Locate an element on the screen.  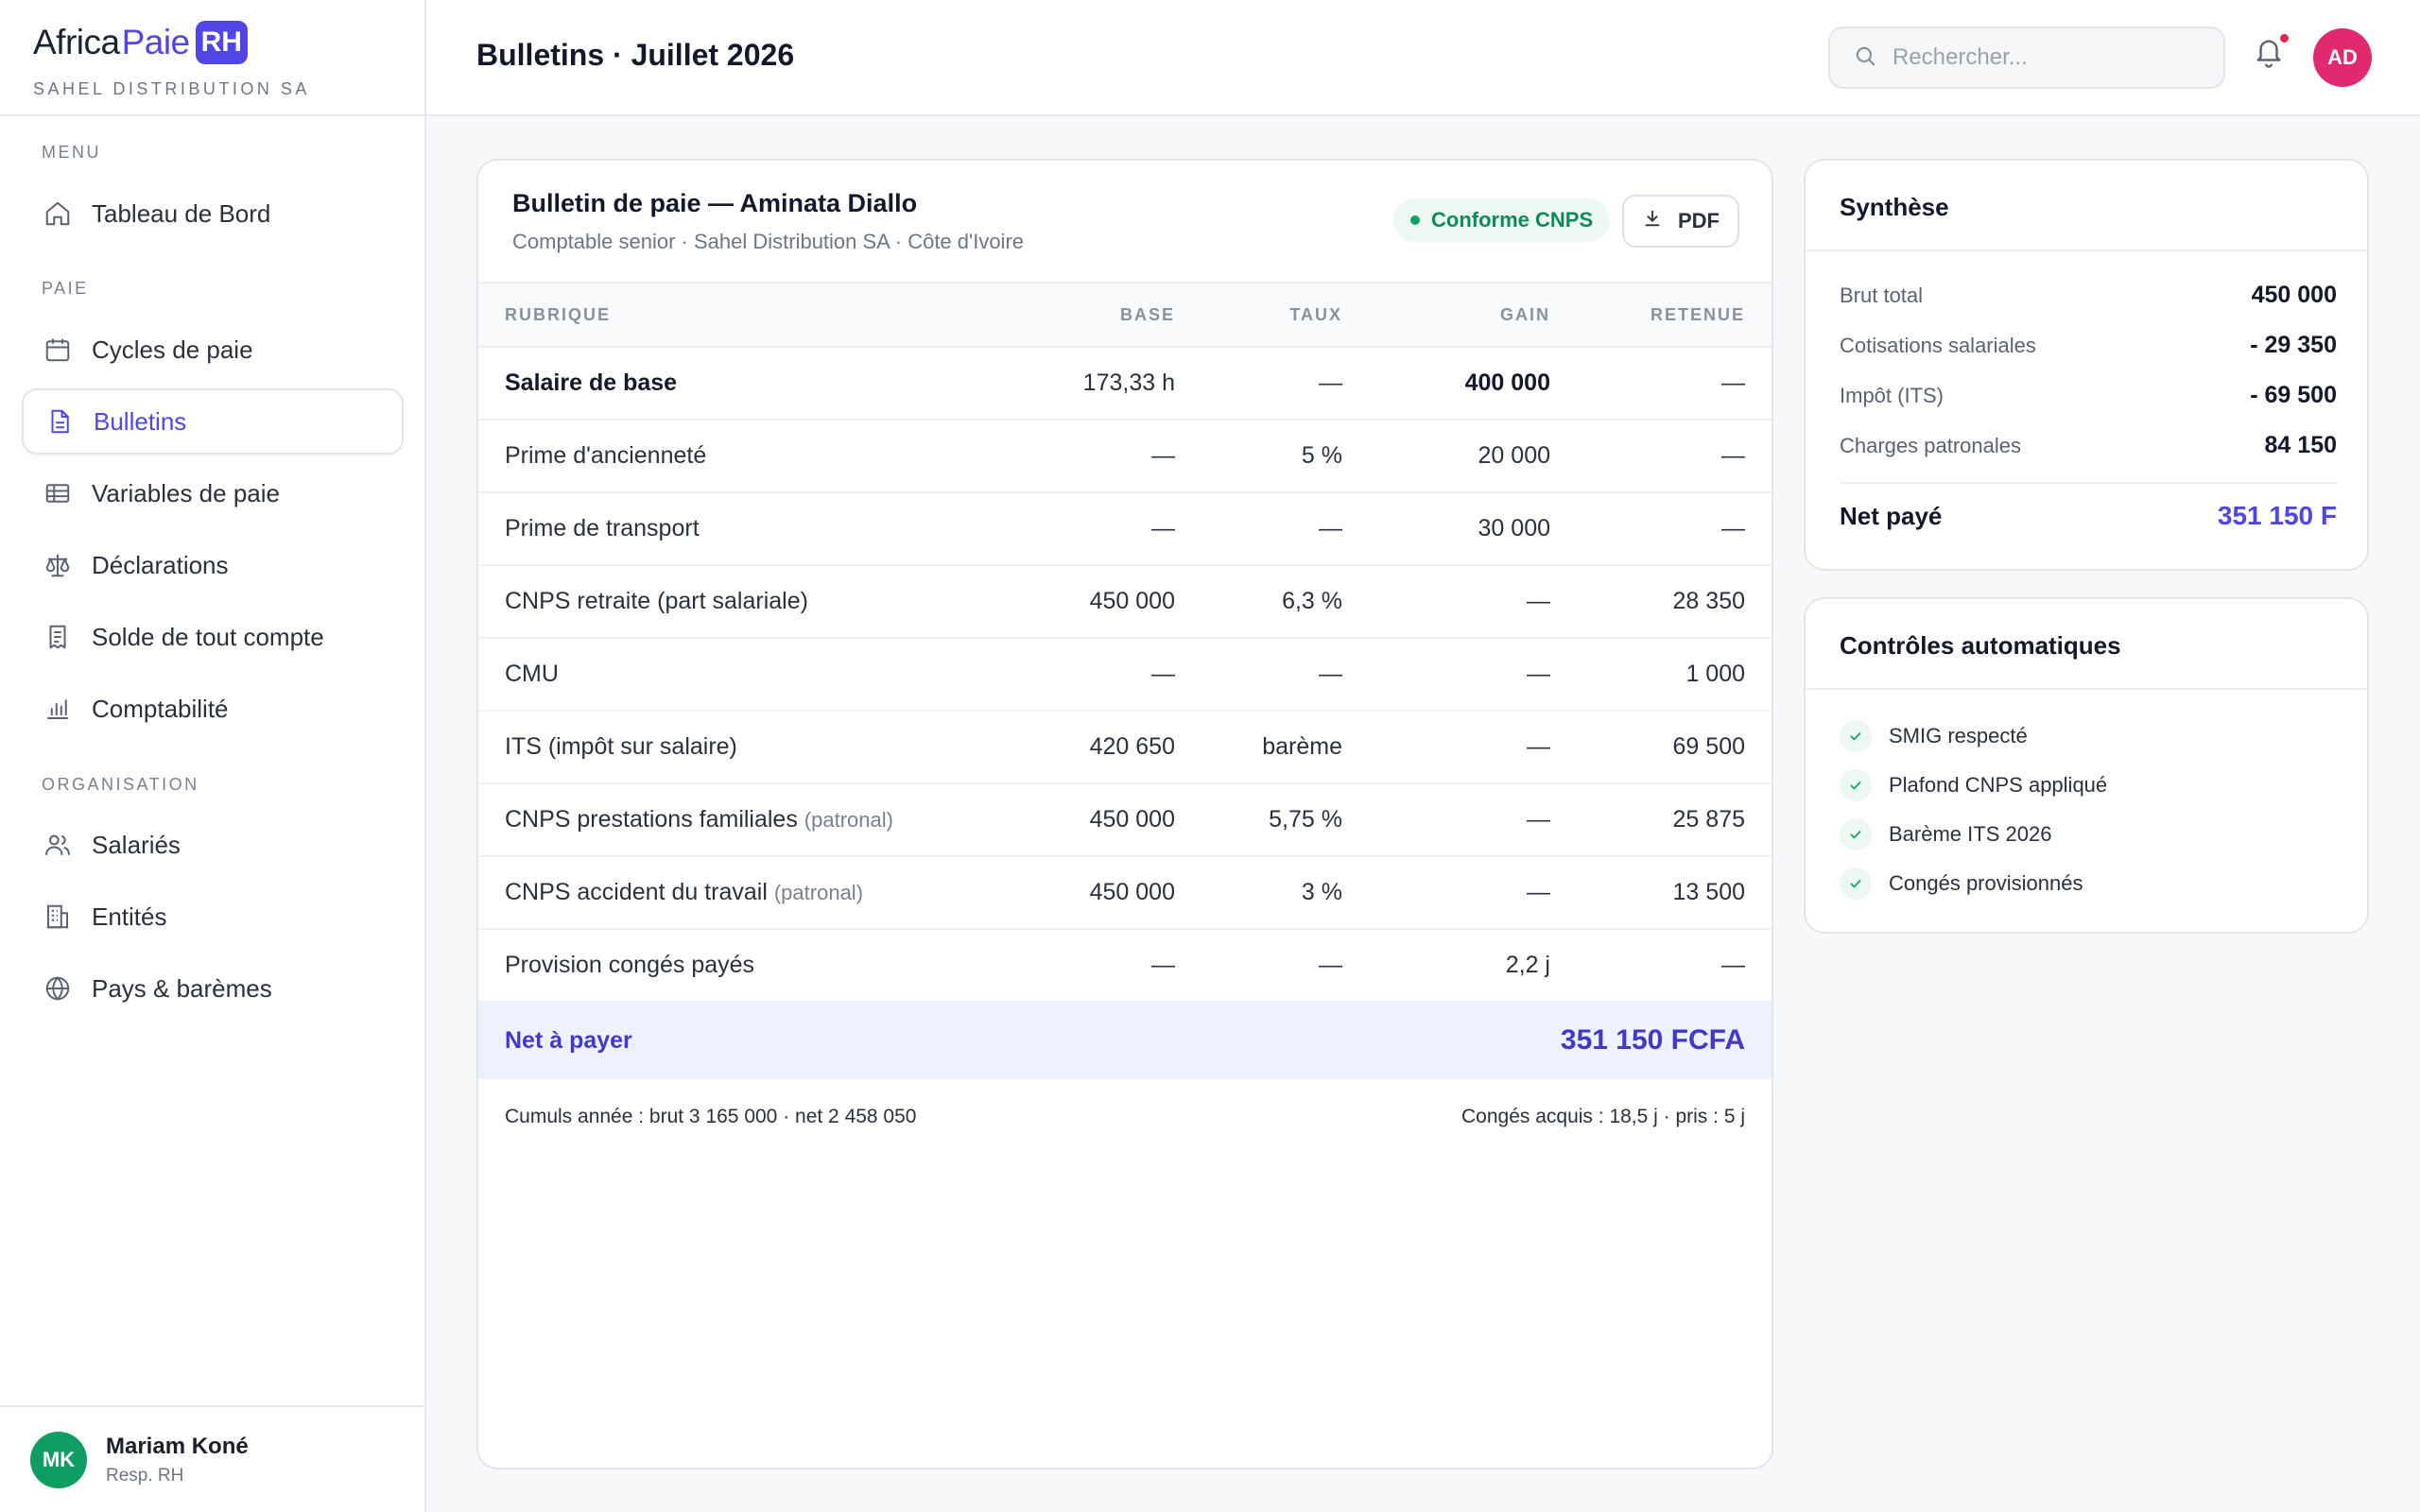
synthese-label: Charges patronales is located at coordinates (1931, 445).